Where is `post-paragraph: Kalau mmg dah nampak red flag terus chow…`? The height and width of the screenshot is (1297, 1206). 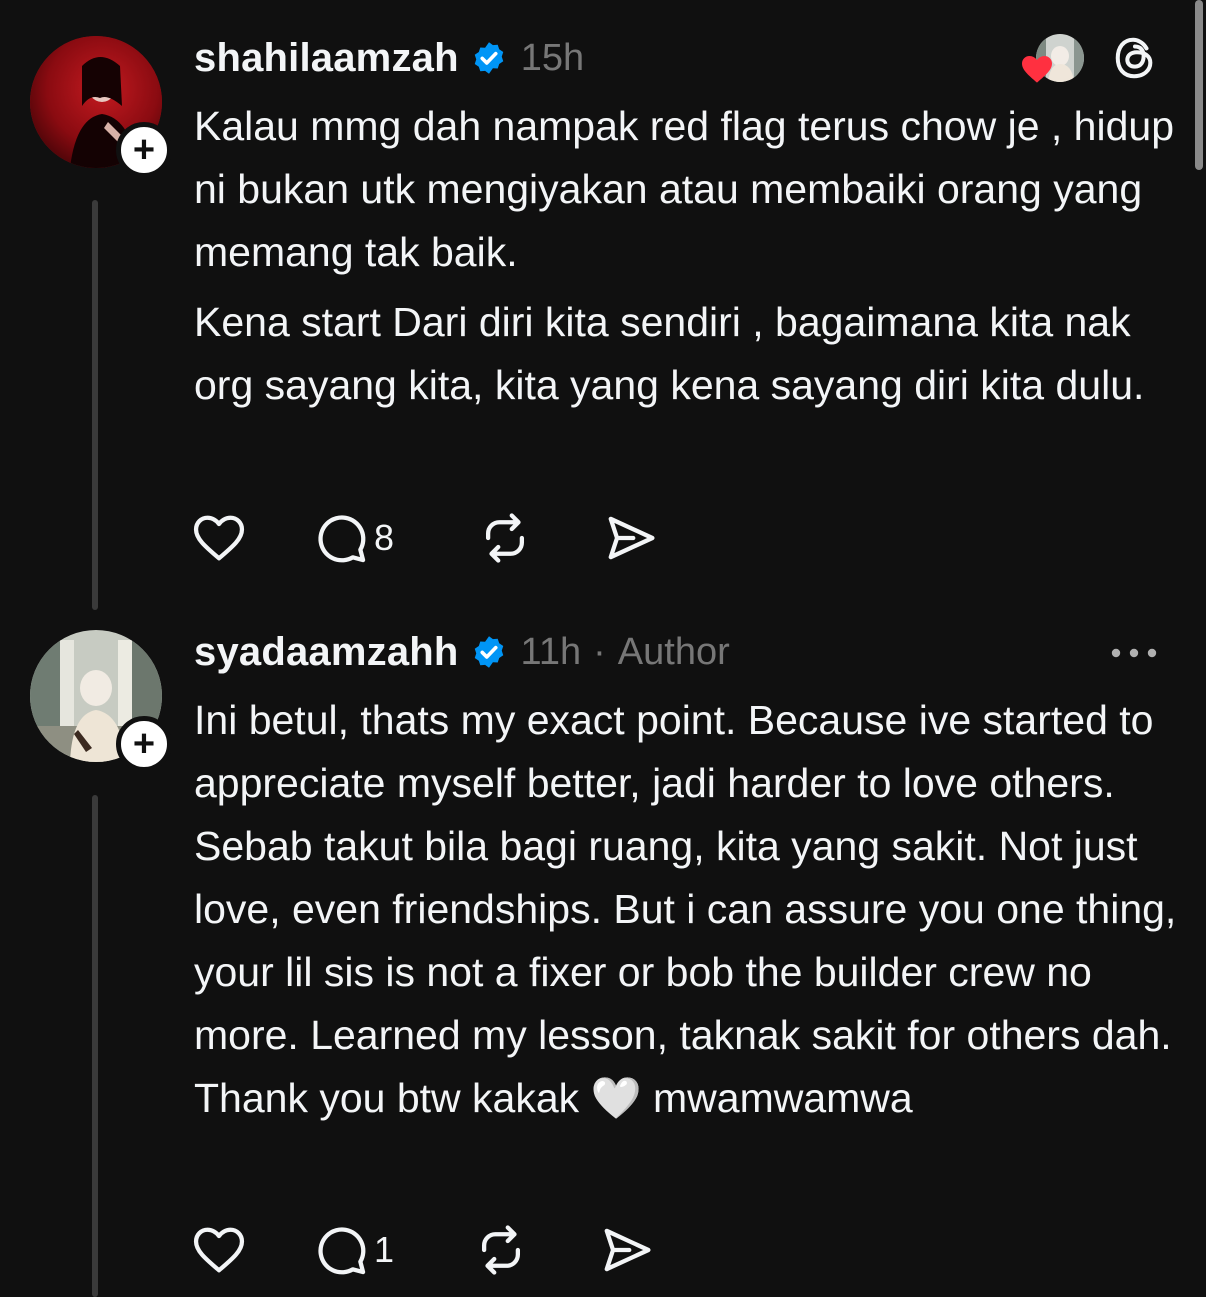 post-paragraph: Kalau mmg dah nampak red flag terus chow… is located at coordinates (684, 189).